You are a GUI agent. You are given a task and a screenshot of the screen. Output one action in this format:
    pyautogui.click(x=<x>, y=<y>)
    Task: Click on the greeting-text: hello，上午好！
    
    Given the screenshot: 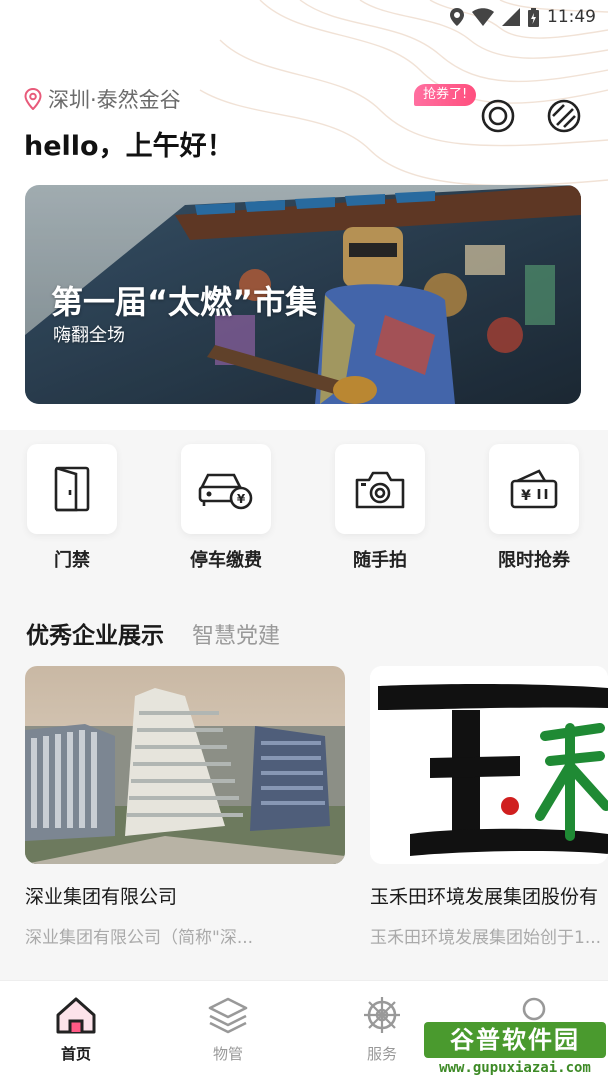 What is the action you would take?
    pyautogui.click(x=129, y=146)
    